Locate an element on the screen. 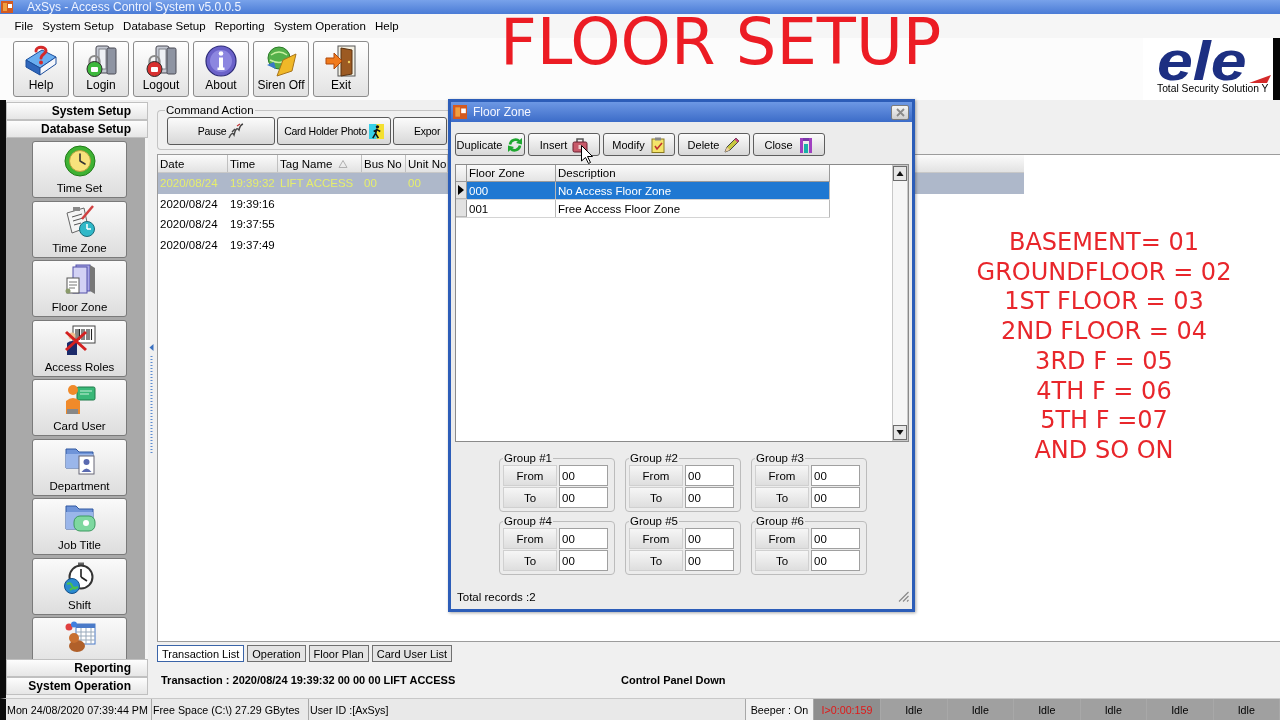 The image size is (1280, 720). annotation-text: GROUNDFLOOR = 02 is located at coordinates (1104, 272).